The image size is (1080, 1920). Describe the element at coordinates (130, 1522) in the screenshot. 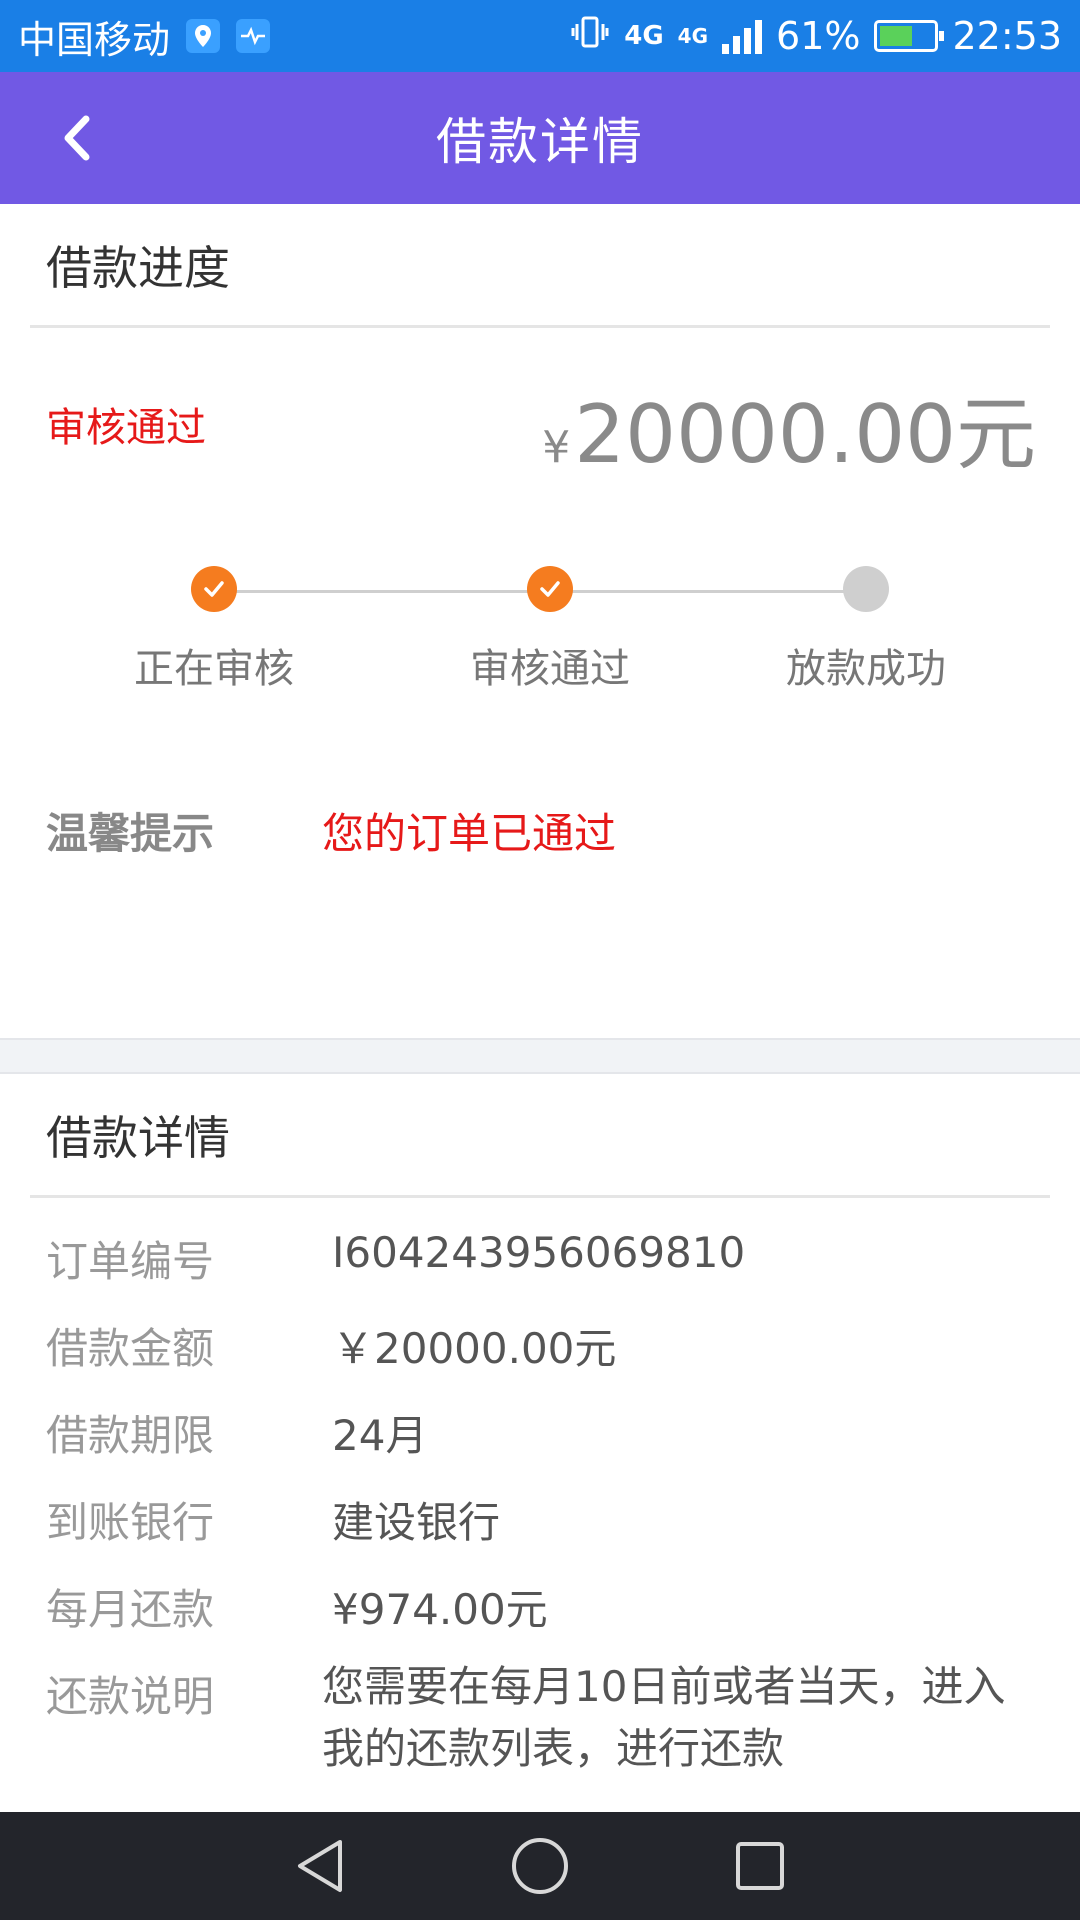

I see `bank-label: 到账银行` at that location.